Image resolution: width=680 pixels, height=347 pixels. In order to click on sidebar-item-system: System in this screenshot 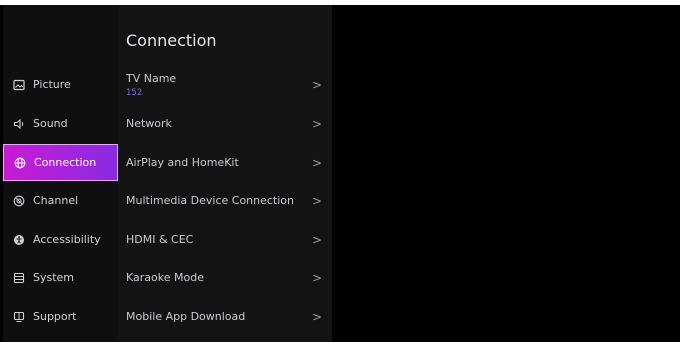, I will do `click(60, 277)`.